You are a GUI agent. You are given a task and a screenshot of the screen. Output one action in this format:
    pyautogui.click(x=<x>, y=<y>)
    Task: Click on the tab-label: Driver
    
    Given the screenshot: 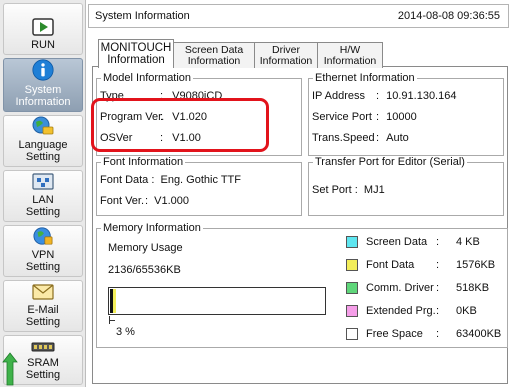 What is the action you would take?
    pyautogui.click(x=286, y=49)
    